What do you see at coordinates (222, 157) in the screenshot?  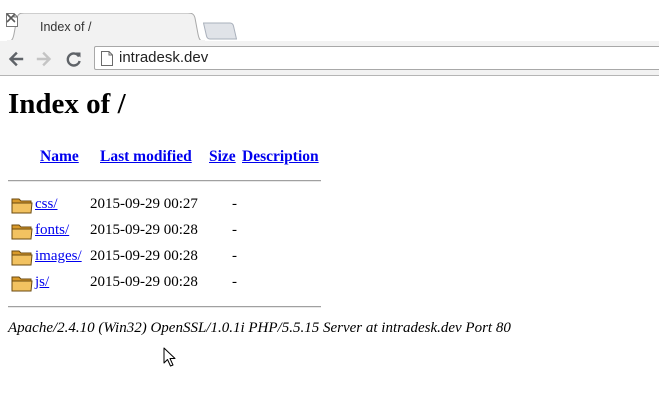 I see `column-header-size: Size` at bounding box center [222, 157].